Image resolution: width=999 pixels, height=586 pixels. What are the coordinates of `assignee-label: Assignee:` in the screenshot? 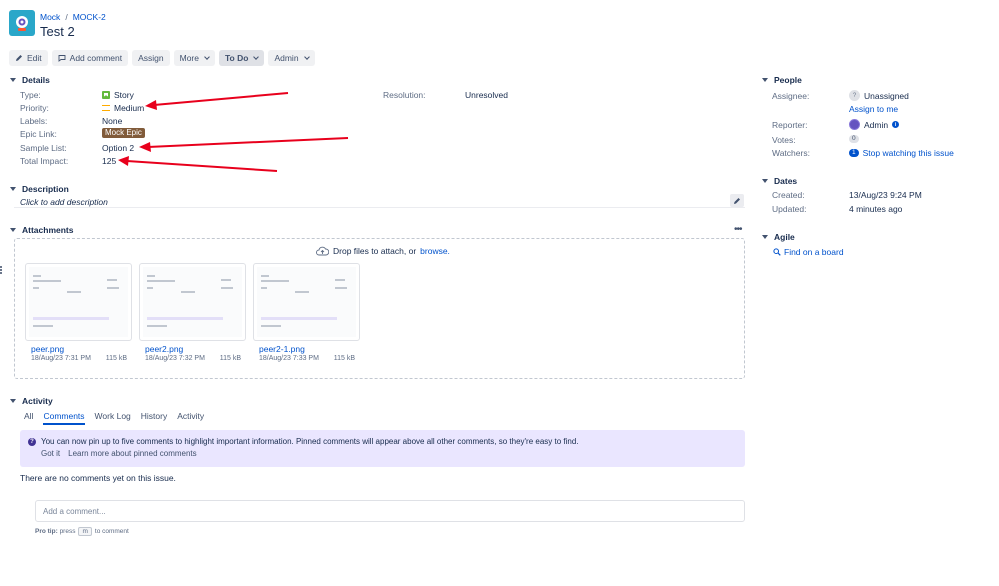 It's located at (791, 96).